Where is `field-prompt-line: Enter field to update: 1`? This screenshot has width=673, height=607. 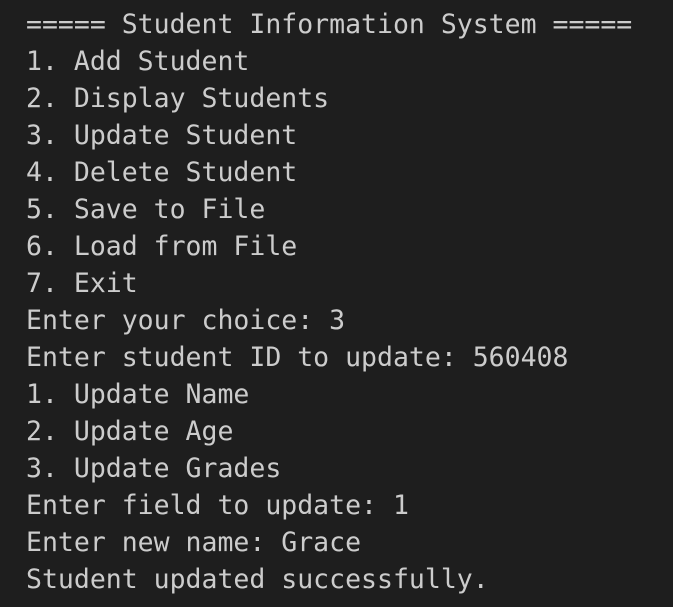 field-prompt-line: Enter field to update: 1 is located at coordinates (217, 505).